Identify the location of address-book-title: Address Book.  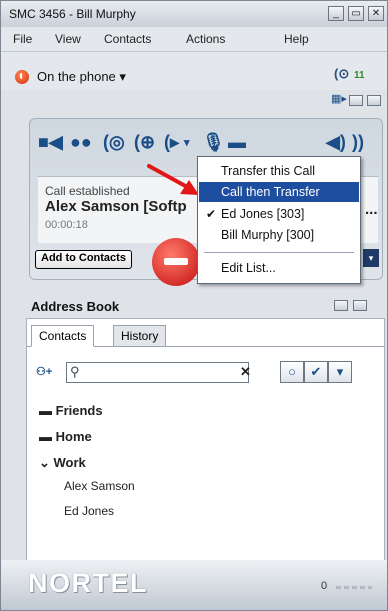
(75, 306).